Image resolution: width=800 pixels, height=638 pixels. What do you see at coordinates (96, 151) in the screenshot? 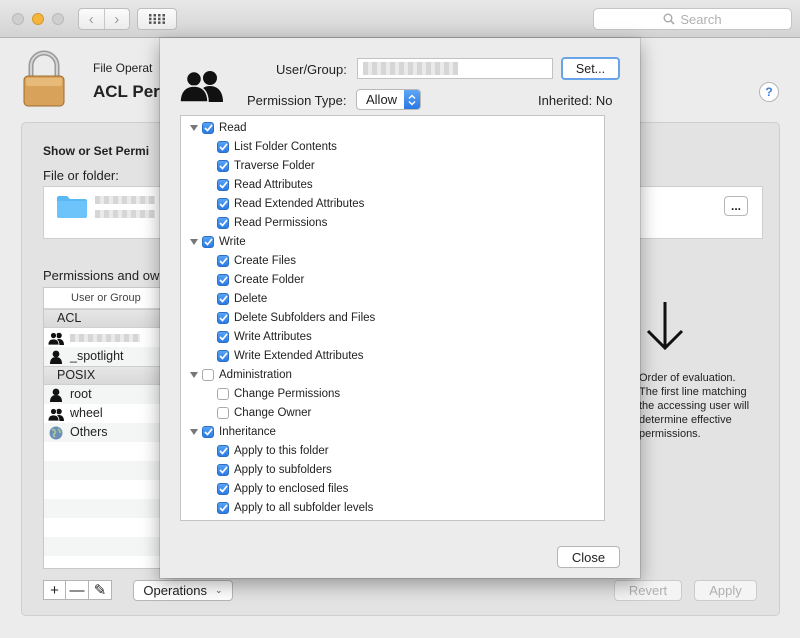
I see `section-heading: Show or Set Permi` at bounding box center [96, 151].